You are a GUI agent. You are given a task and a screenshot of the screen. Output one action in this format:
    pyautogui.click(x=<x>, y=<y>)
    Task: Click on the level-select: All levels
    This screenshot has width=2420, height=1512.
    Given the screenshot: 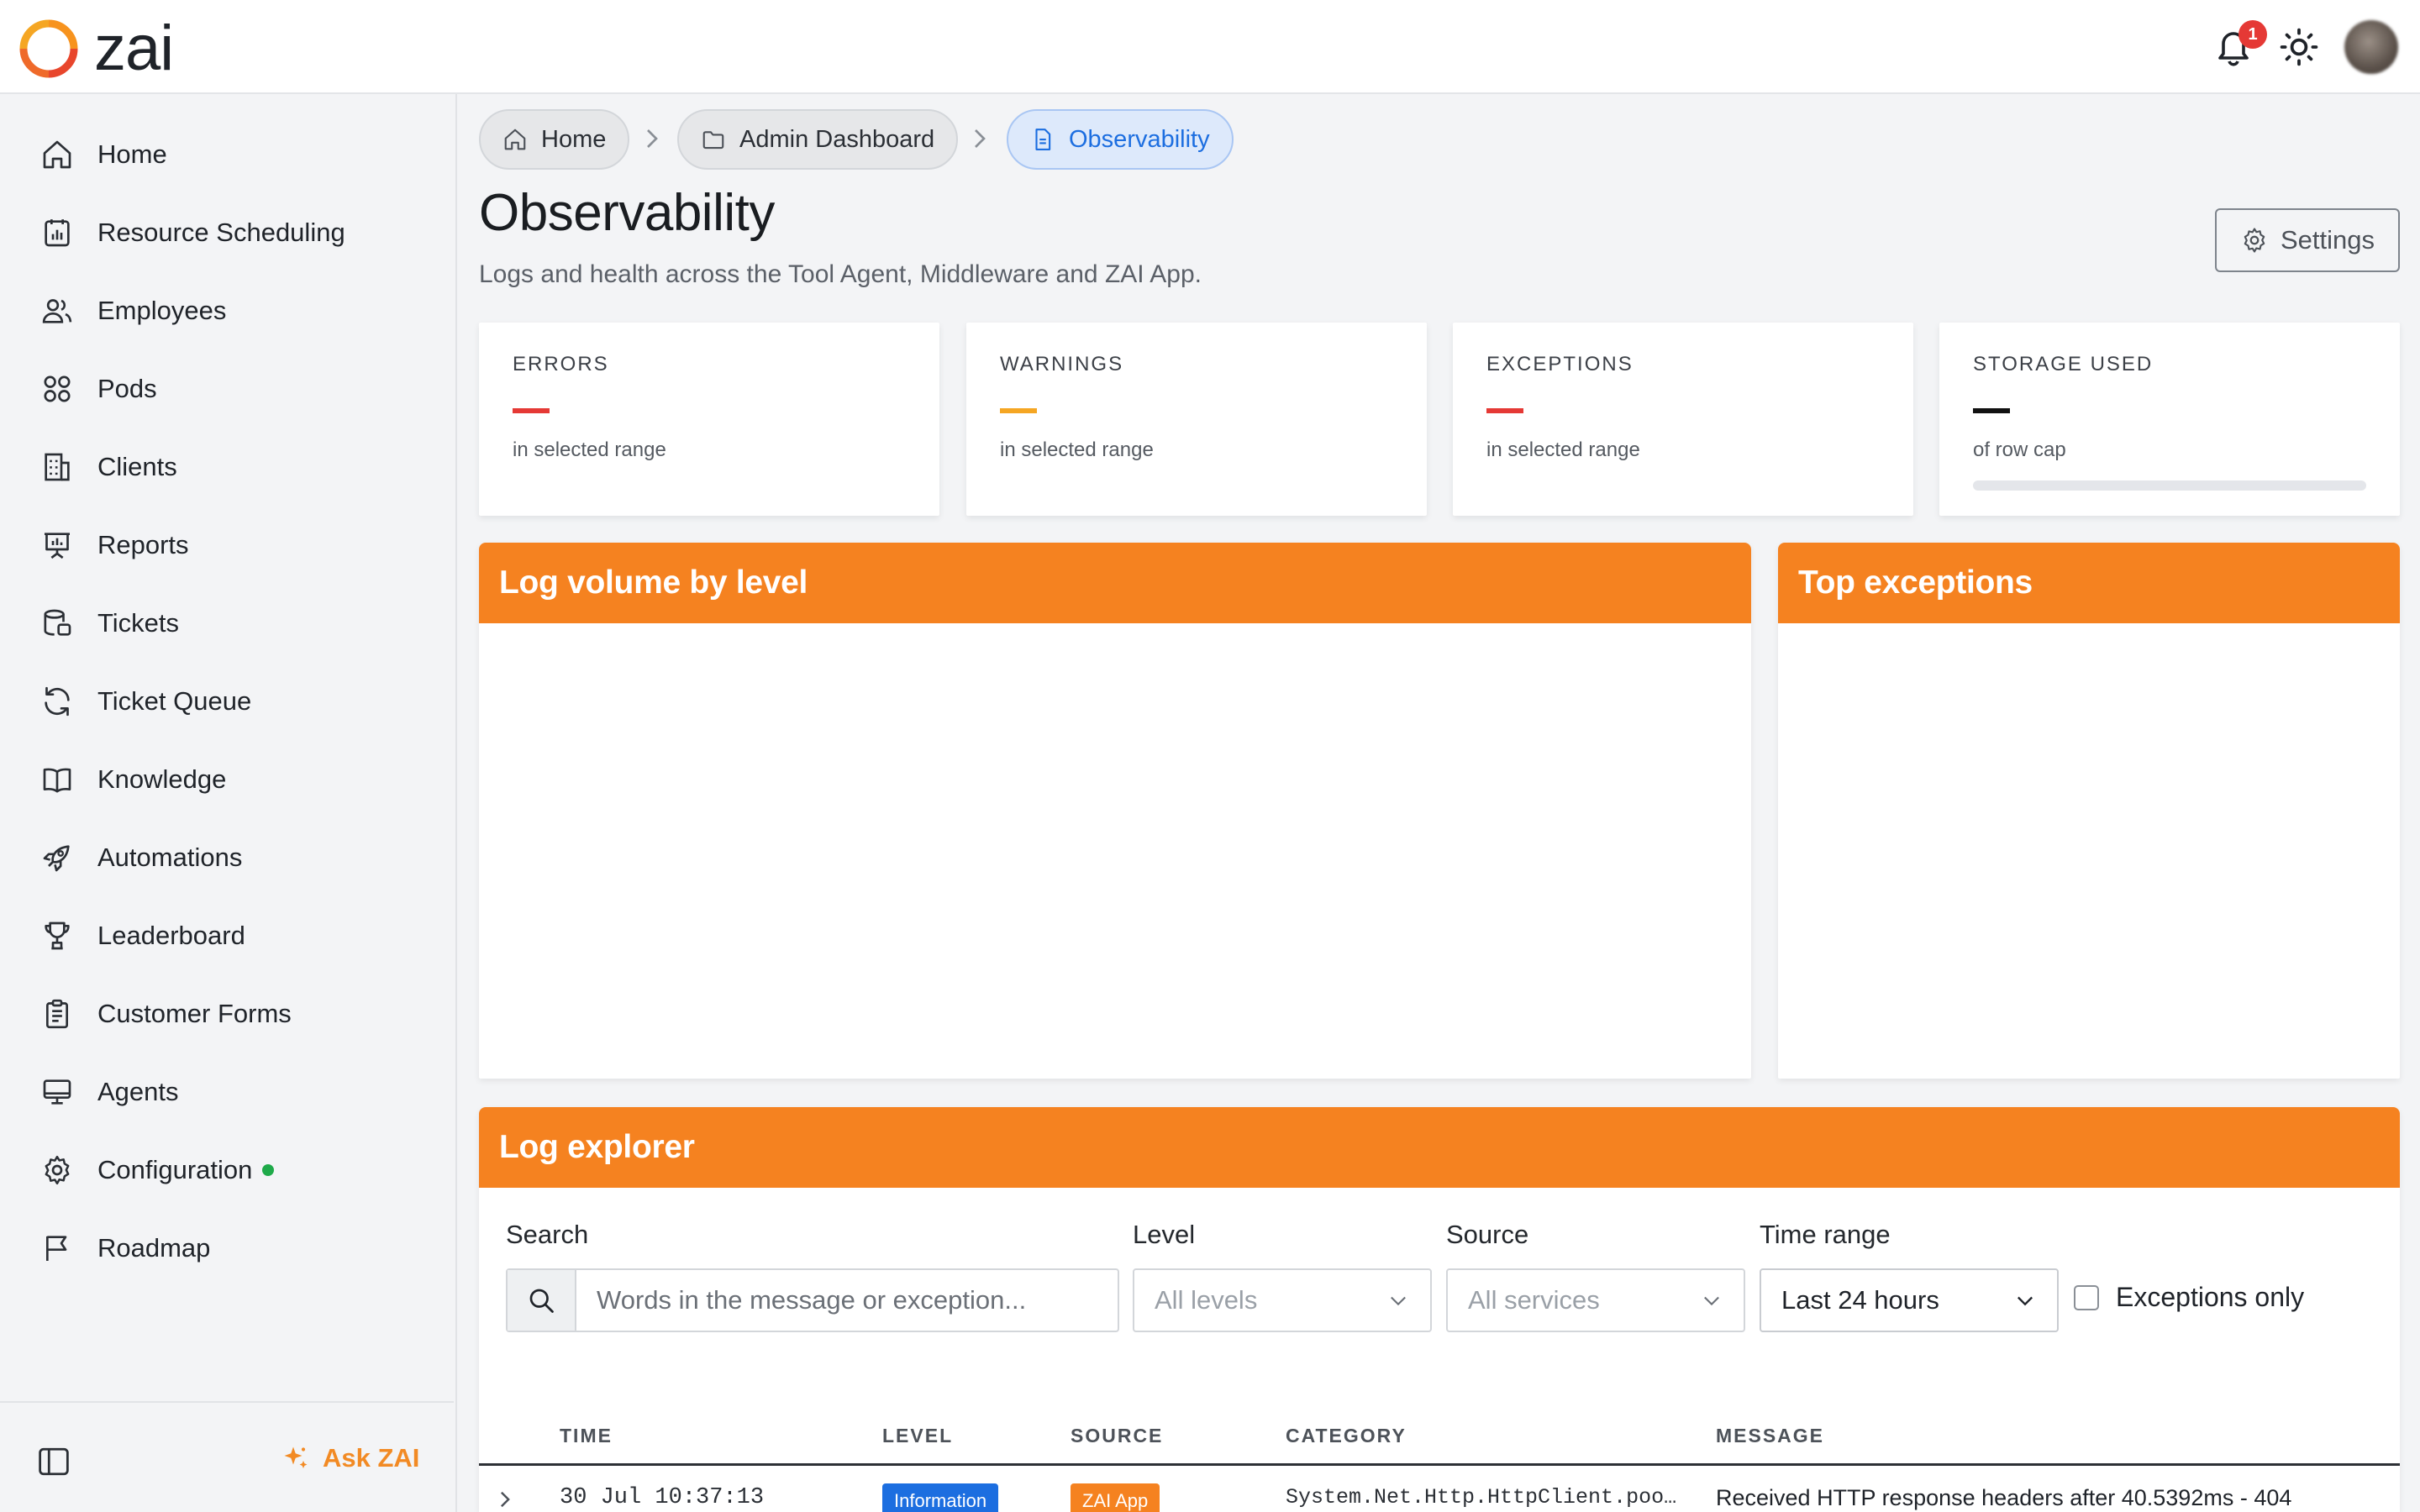 What is the action you would take?
    pyautogui.click(x=1283, y=1300)
    